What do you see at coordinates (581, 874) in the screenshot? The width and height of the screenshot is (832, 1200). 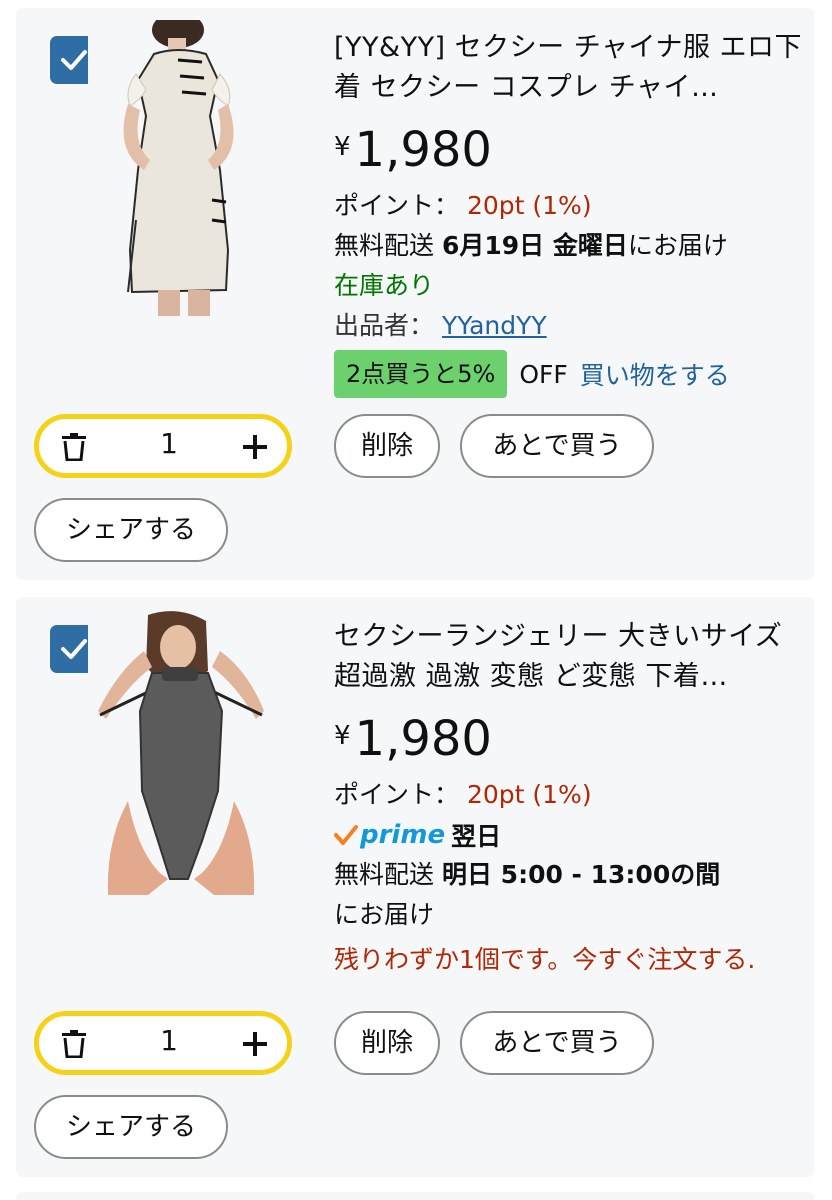 I see `delivery-window: 明日 5:00 - 13:00の間` at bounding box center [581, 874].